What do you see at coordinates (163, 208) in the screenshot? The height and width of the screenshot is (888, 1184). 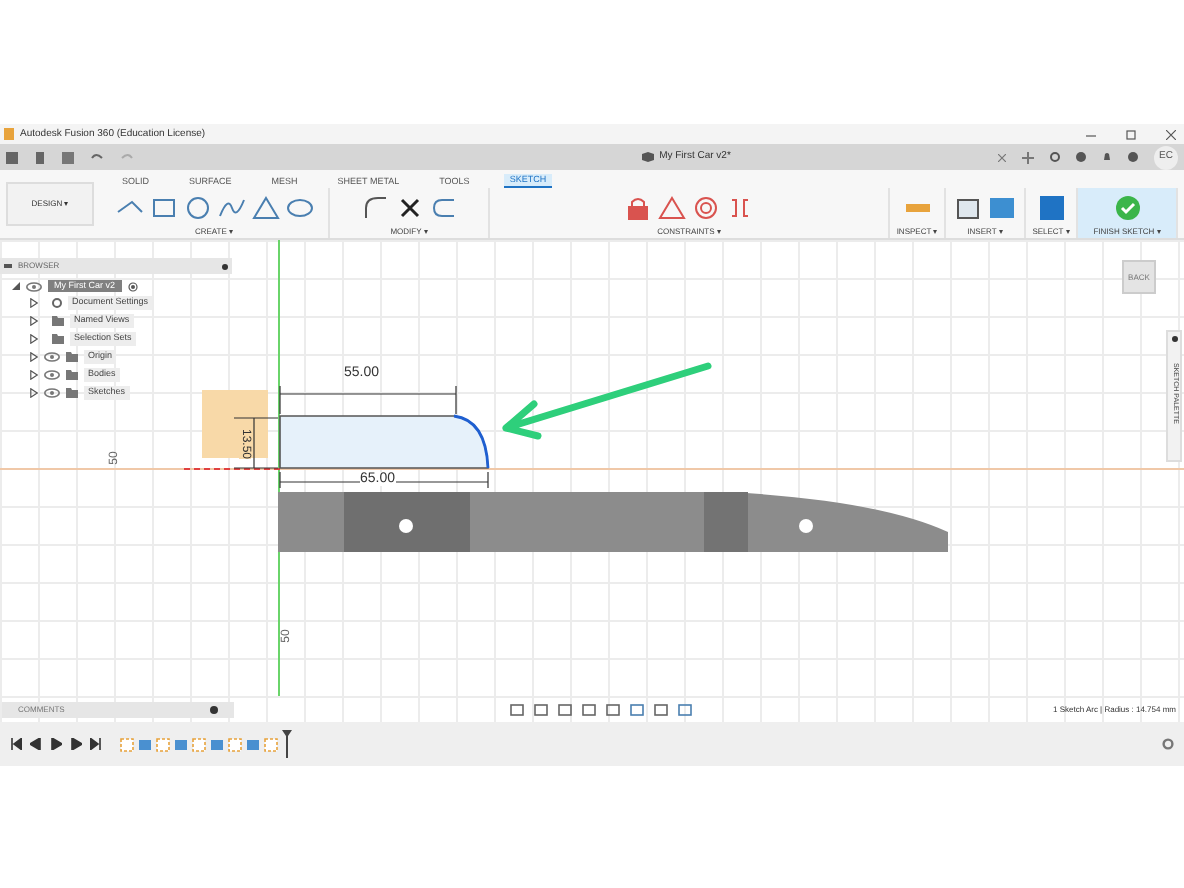 I see `rect-icon` at bounding box center [163, 208].